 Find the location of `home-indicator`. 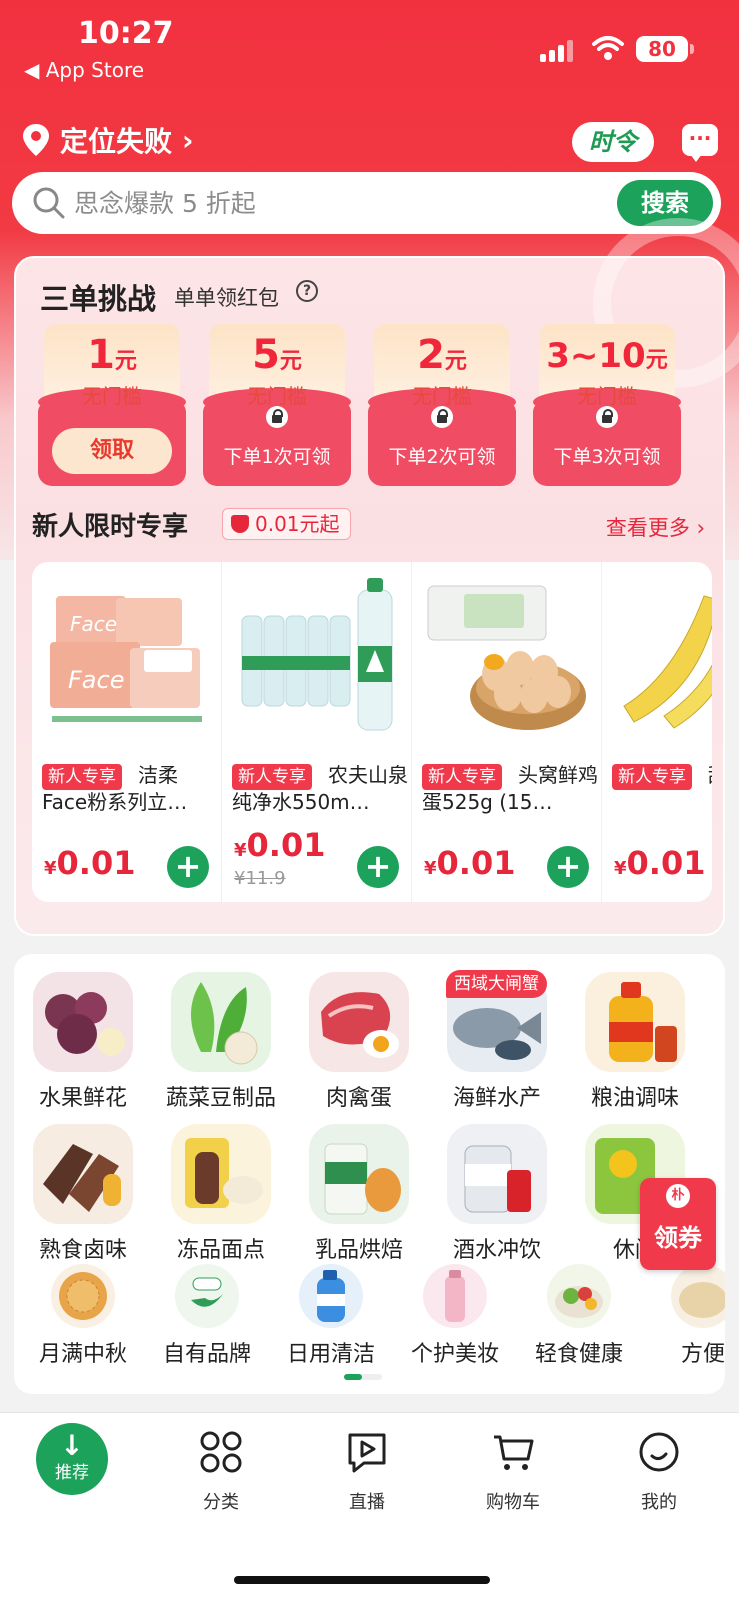

home-indicator is located at coordinates (362, 1580).